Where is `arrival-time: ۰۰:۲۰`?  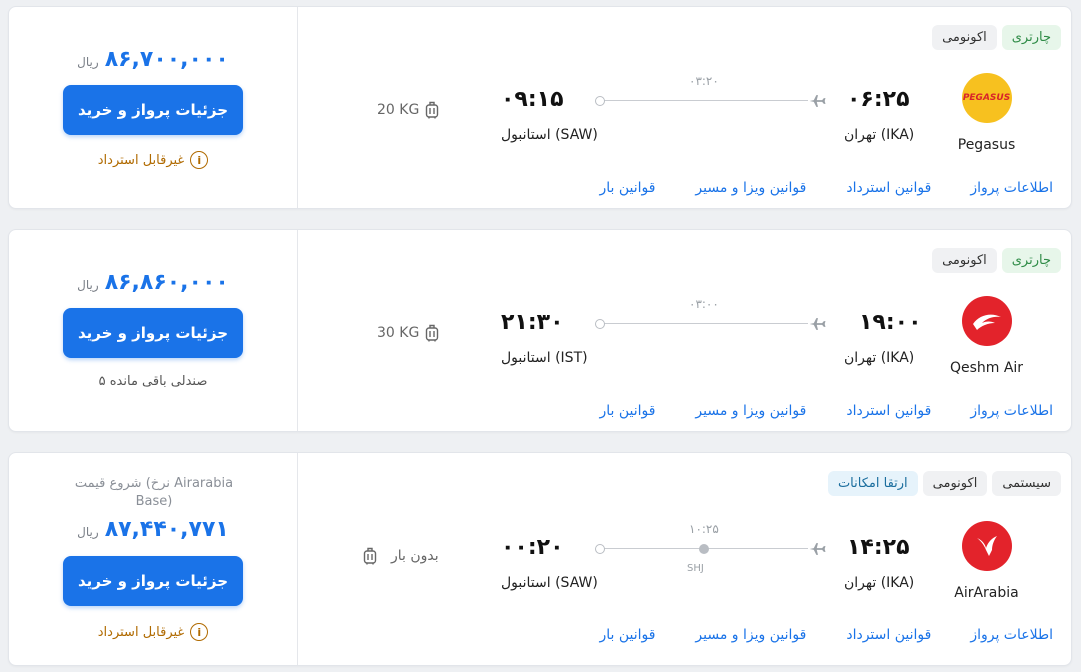 arrival-time: ۰۰:۲۰ is located at coordinates (532, 547).